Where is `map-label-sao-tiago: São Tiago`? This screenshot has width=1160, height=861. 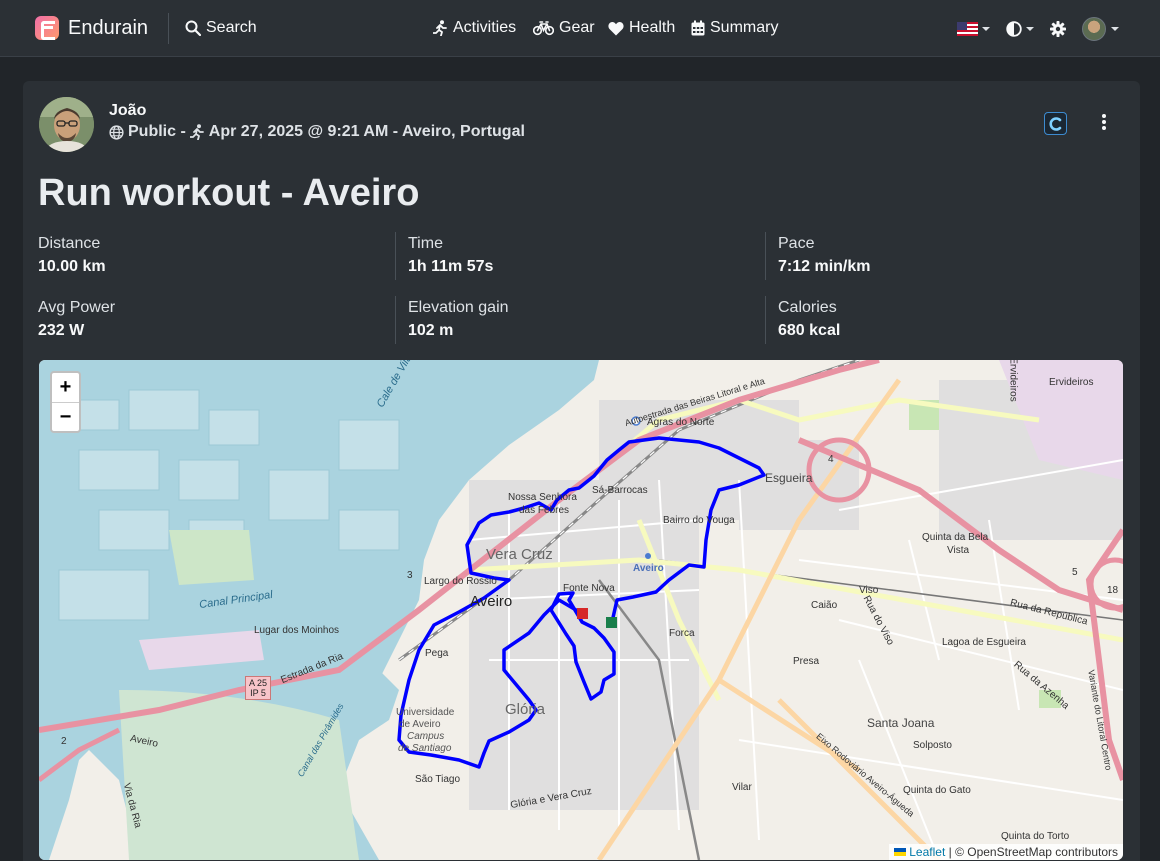
map-label-sao-tiago: São Tiago is located at coordinates (438, 779).